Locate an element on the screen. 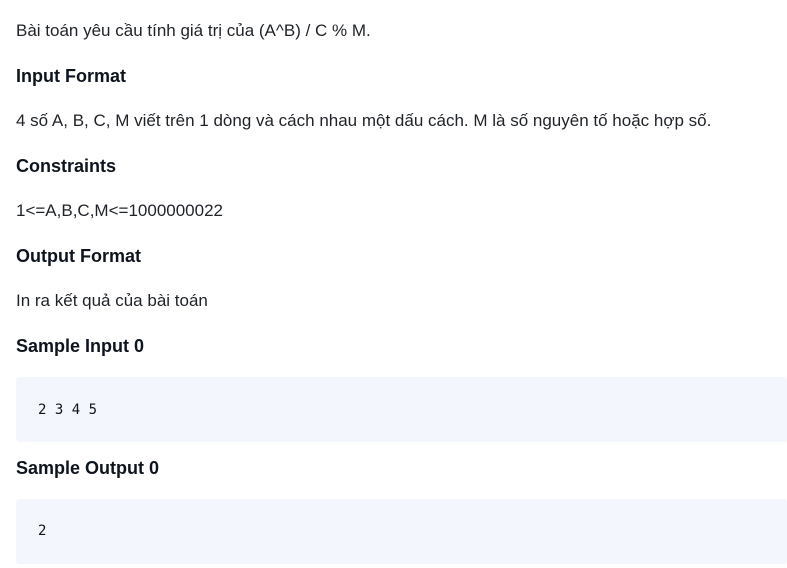 This screenshot has height=568, width=787. sample-input-box: 2 3 4 5 is located at coordinates (401, 409).